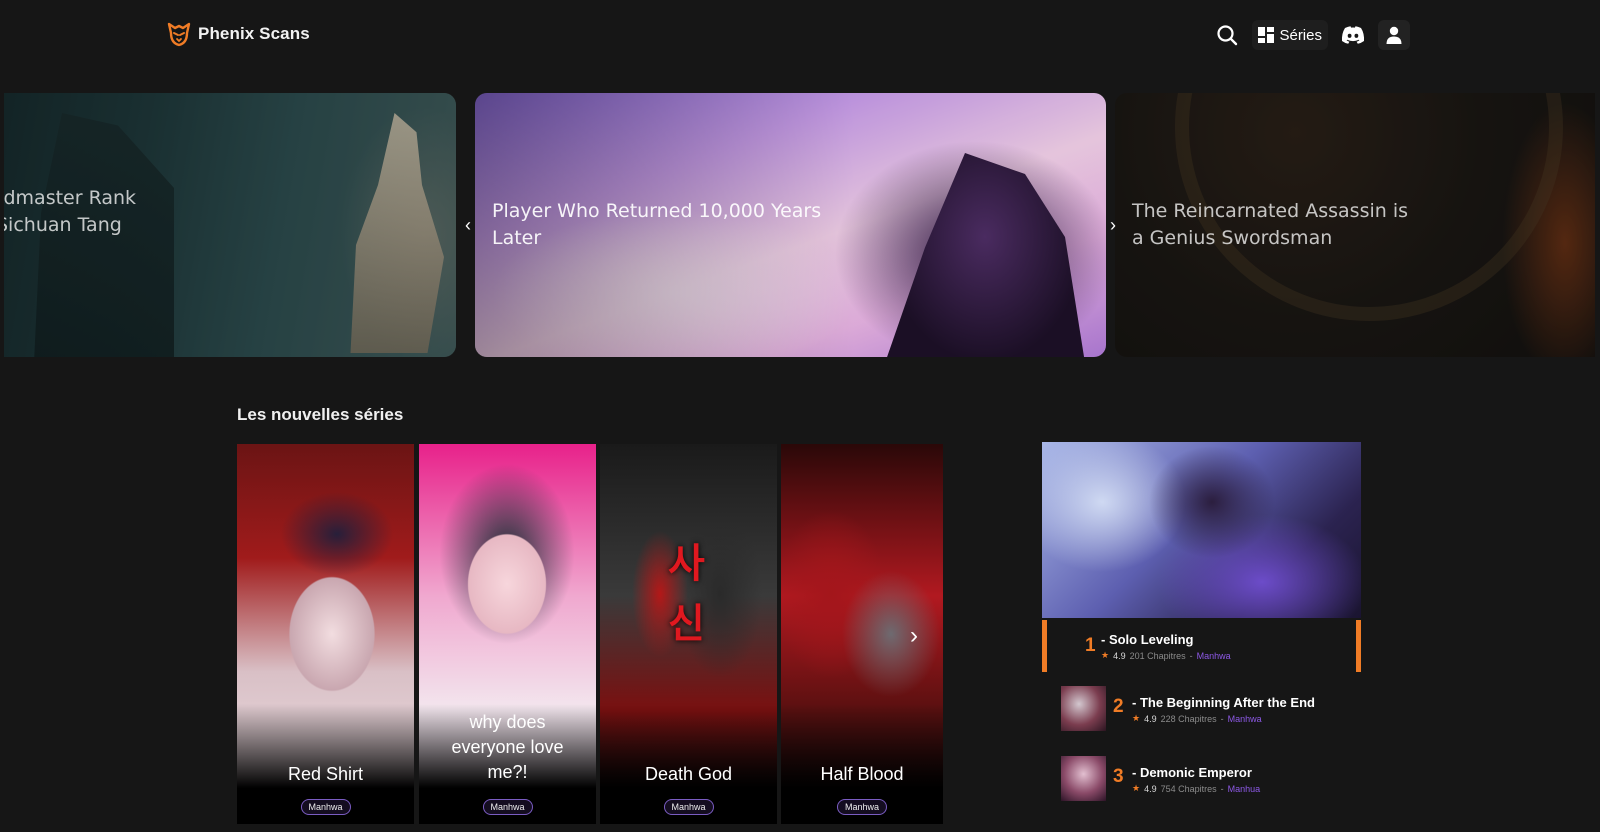  I want to click on series-label: Séries, so click(1300, 35).